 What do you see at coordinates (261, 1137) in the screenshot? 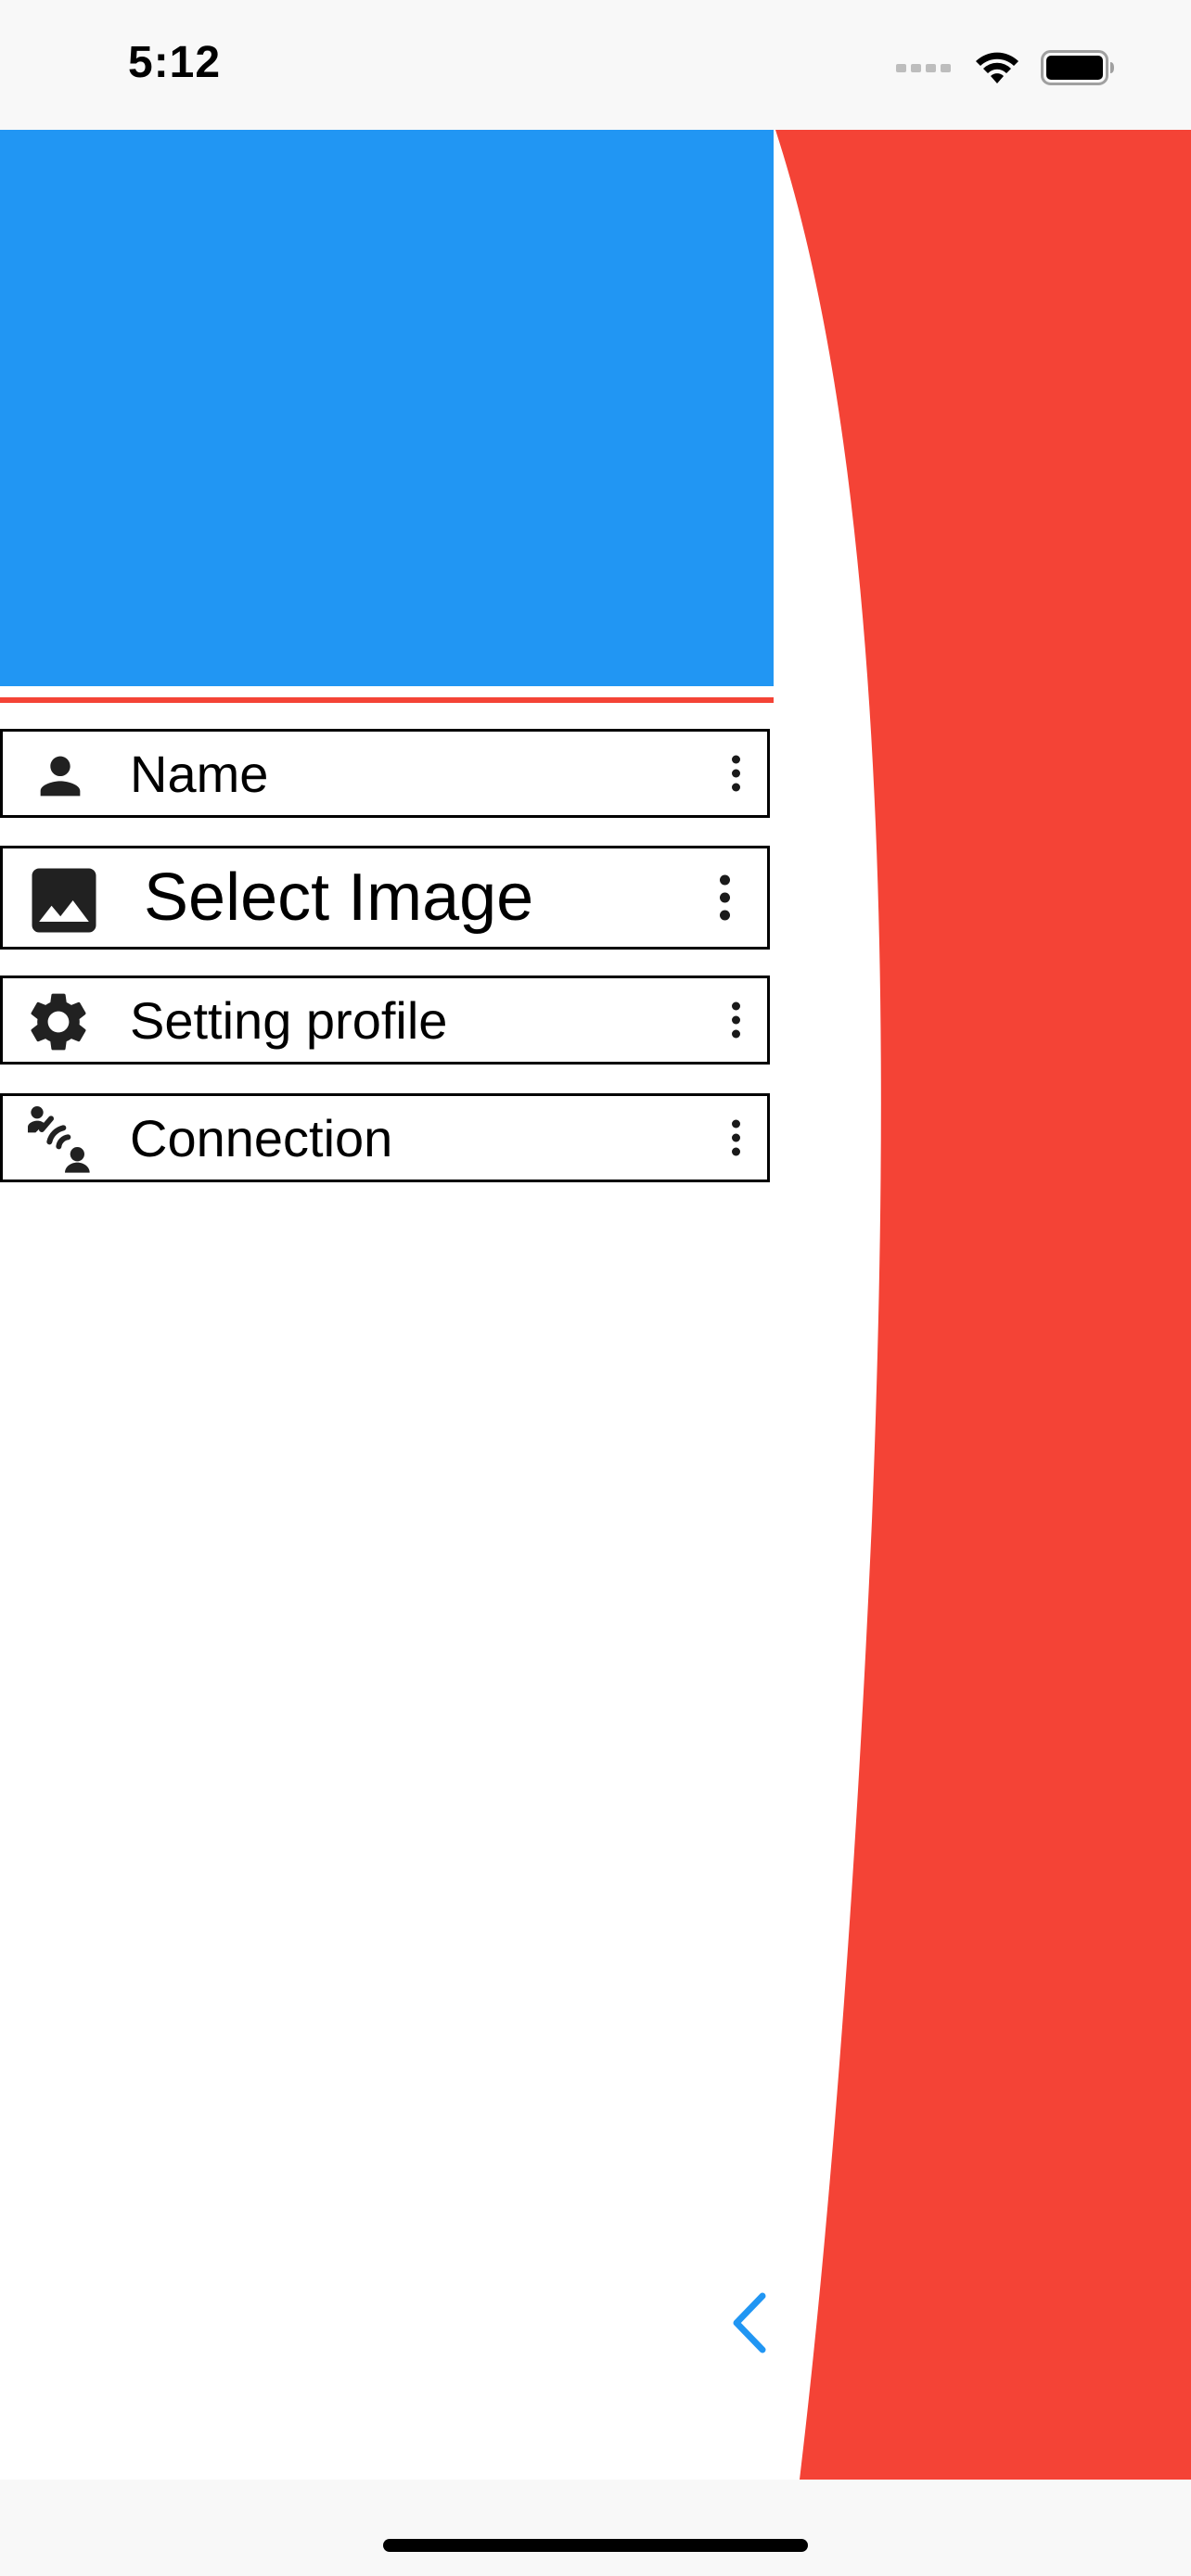
I see `menu-item-label: Connection` at bounding box center [261, 1137].